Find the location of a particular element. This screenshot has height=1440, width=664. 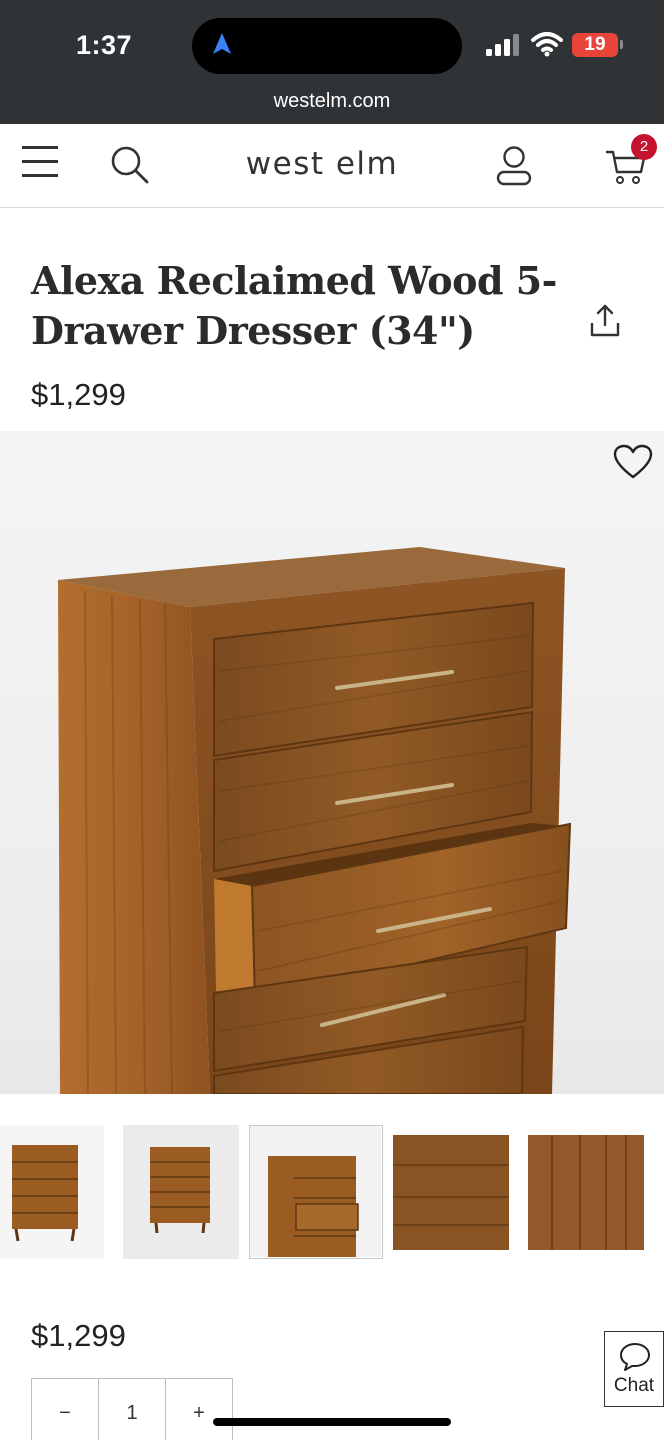

status-bar: 1:37 19 westelm.com is located at coordinates (332, 62).